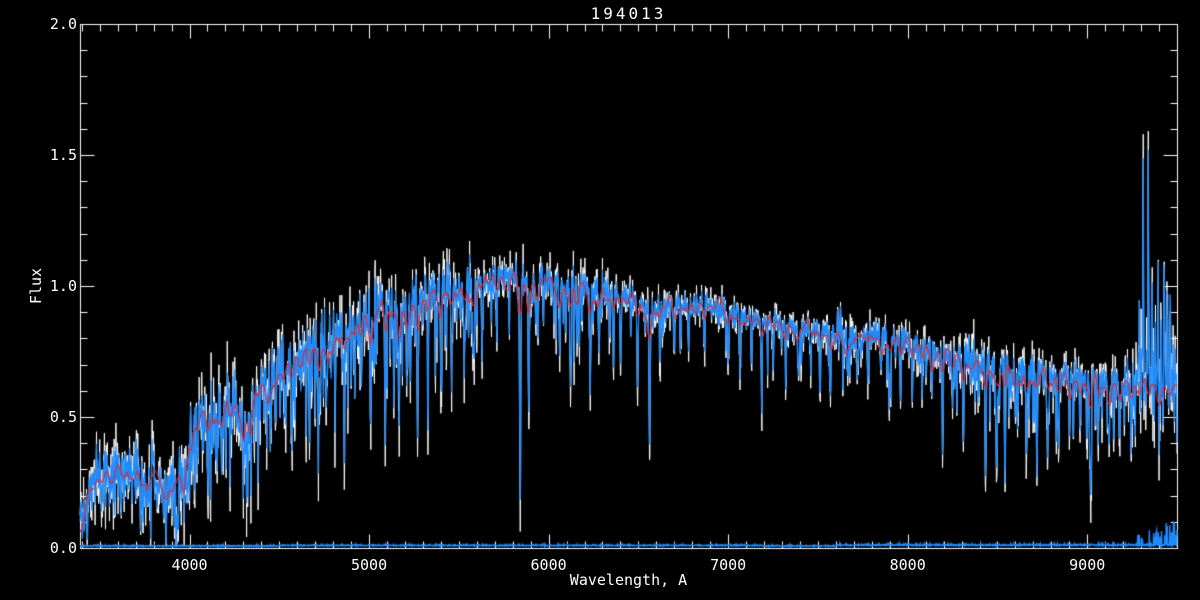 This screenshot has width=1200, height=600. I want to click on y-tick-label: 0.5, so click(63, 417).